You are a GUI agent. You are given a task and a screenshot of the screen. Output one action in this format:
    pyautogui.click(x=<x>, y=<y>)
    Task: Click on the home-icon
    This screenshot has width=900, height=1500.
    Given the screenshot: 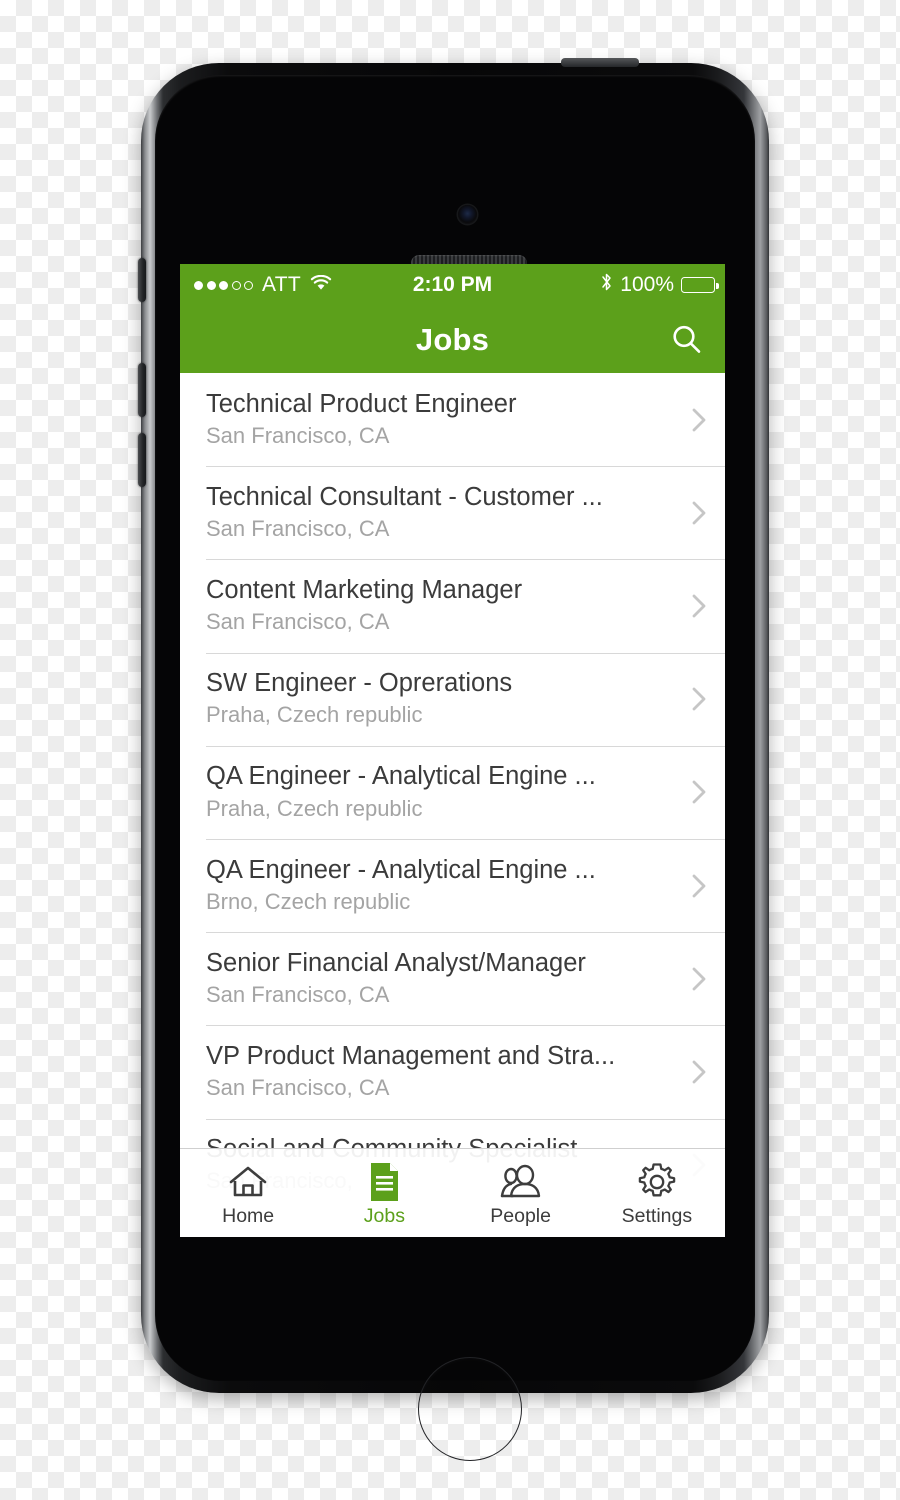 What is the action you would take?
    pyautogui.click(x=248, y=1182)
    